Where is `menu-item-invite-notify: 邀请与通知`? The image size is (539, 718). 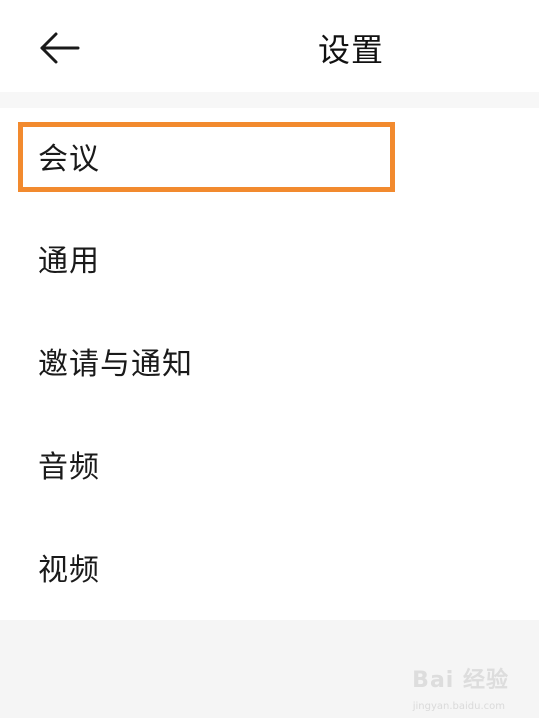
menu-item-invite-notify: 邀请与通知 is located at coordinates (269, 364).